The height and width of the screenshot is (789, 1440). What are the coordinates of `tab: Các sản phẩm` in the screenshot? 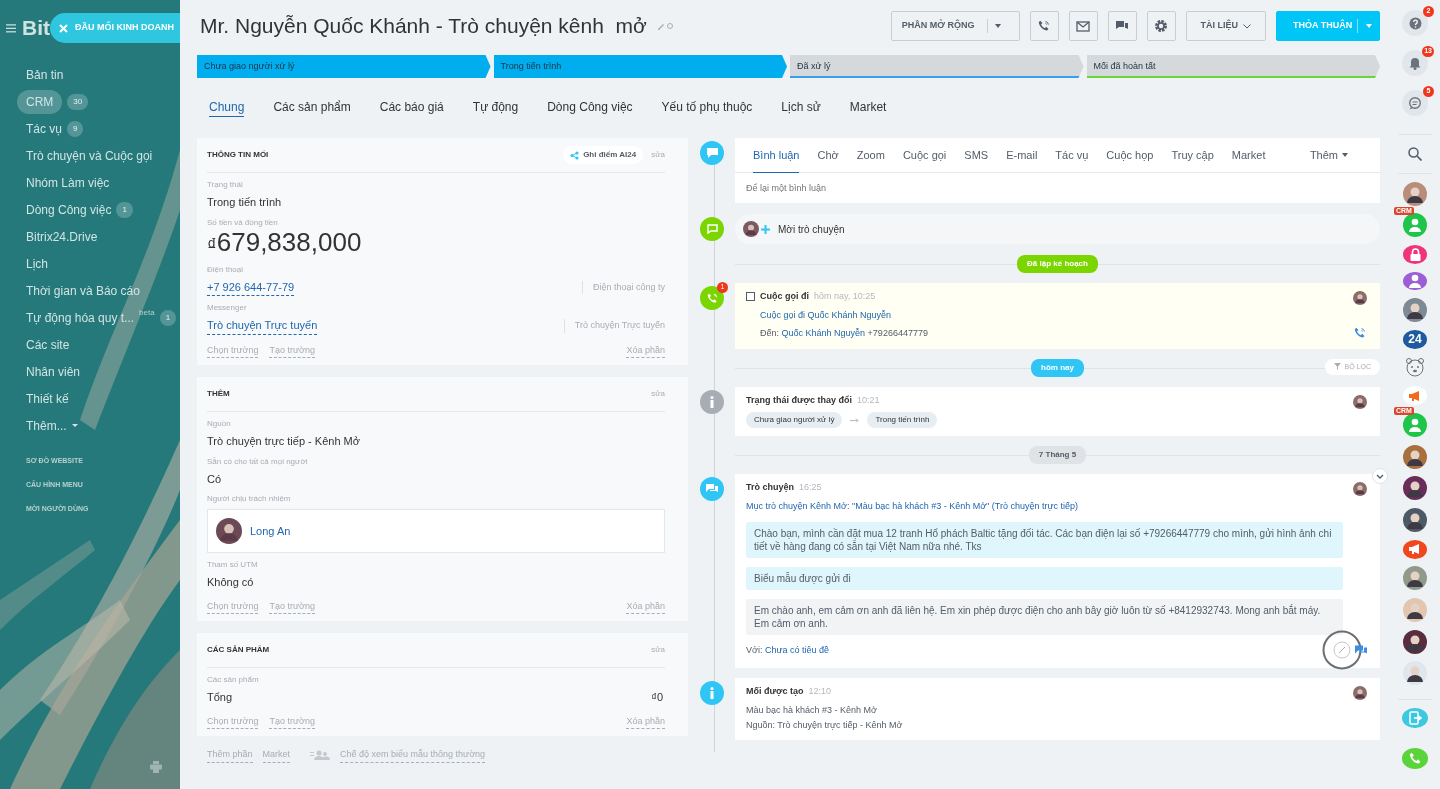 It's located at (312, 107).